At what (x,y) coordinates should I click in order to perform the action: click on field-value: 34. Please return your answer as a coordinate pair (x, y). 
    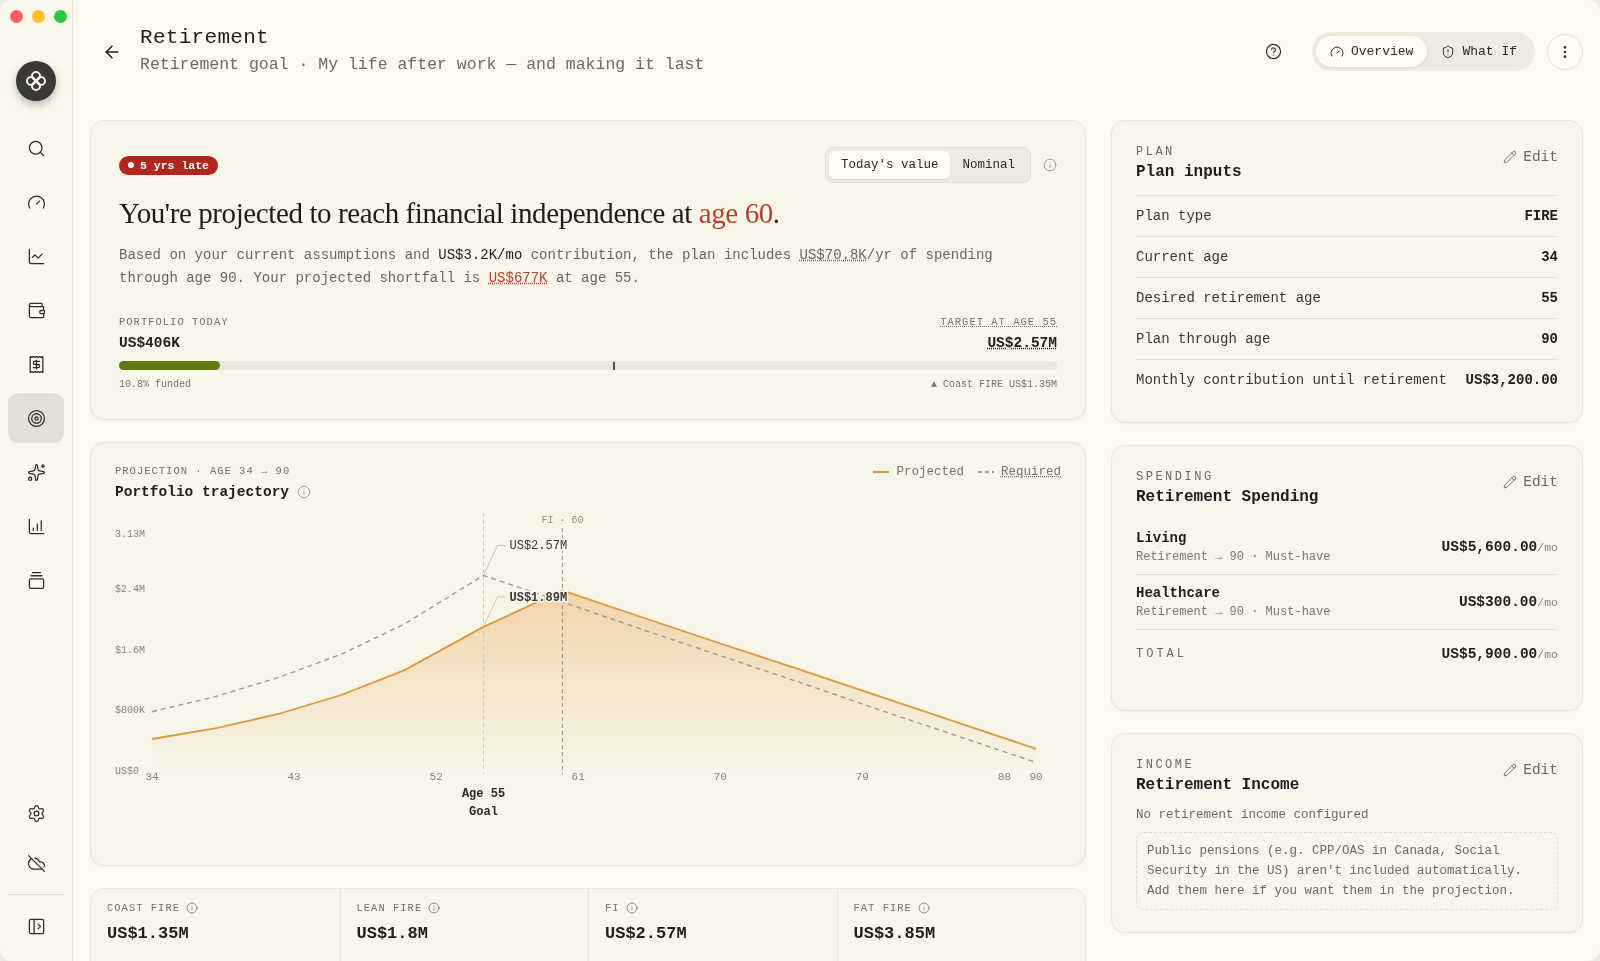
    Looking at the image, I should click on (1549, 257).